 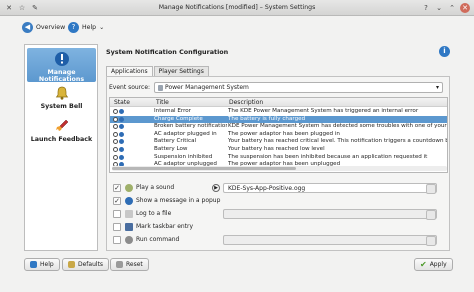 What do you see at coordinates (117, 227) in the screenshot?
I see `taskbar-checkbox` at bounding box center [117, 227].